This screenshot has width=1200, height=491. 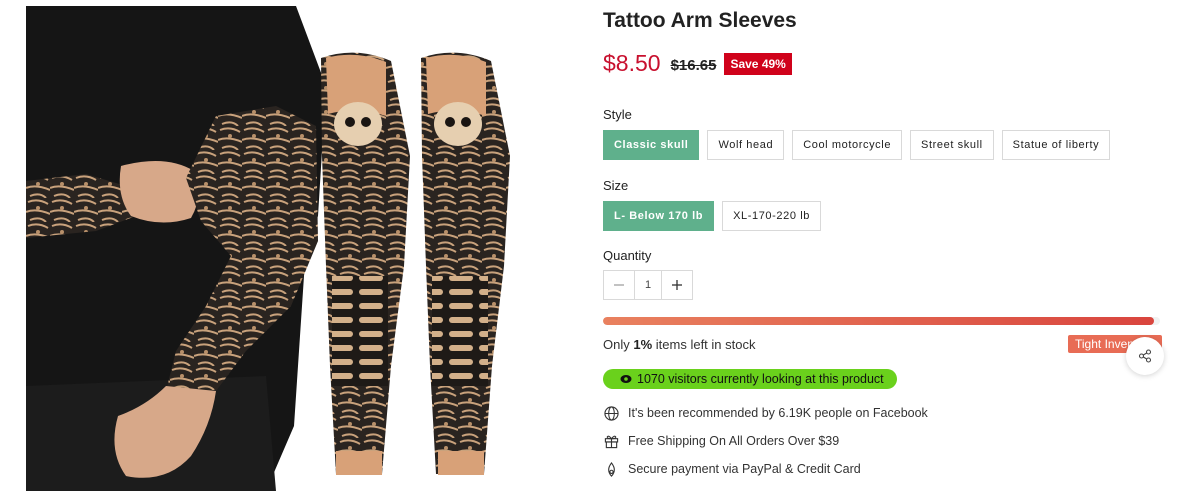 What do you see at coordinates (744, 469) in the screenshot?
I see `feature-text: Secure payment via PayPal & Credit Card` at bounding box center [744, 469].